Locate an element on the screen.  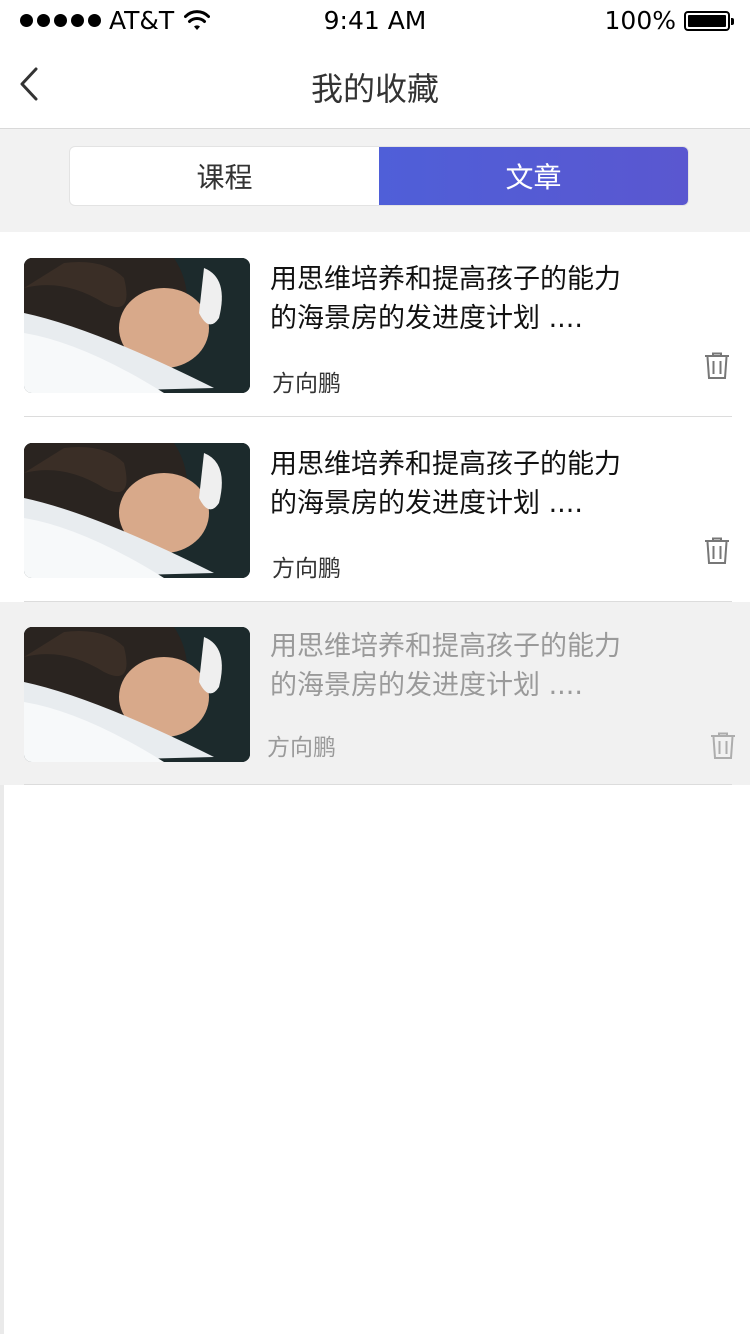
divider is located at coordinates (378, 784).